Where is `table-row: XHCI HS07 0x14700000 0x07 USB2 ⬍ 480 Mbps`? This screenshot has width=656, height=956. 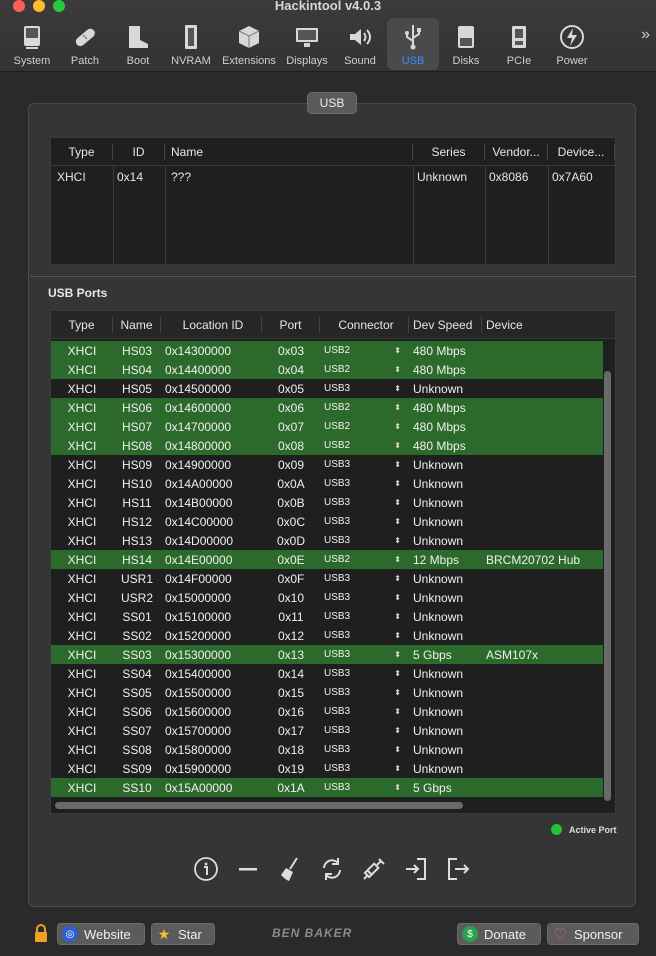
table-row: XHCI HS07 0x14700000 0x07 USB2 ⬍ 480 Mbps is located at coordinates (327, 426).